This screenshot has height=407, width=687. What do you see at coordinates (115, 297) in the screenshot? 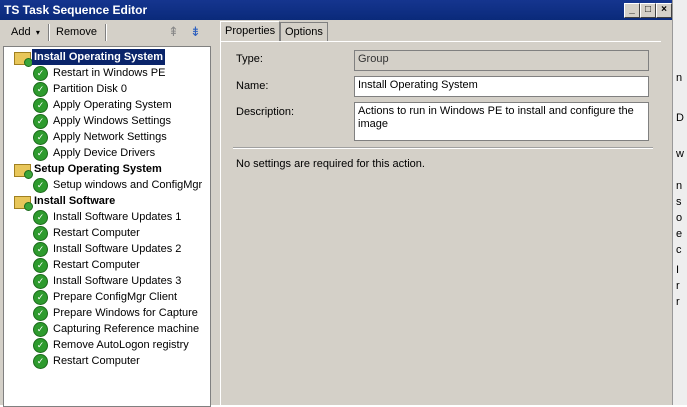
I see `tree-item-label: Prepare ConfigMgr Client` at bounding box center [115, 297].